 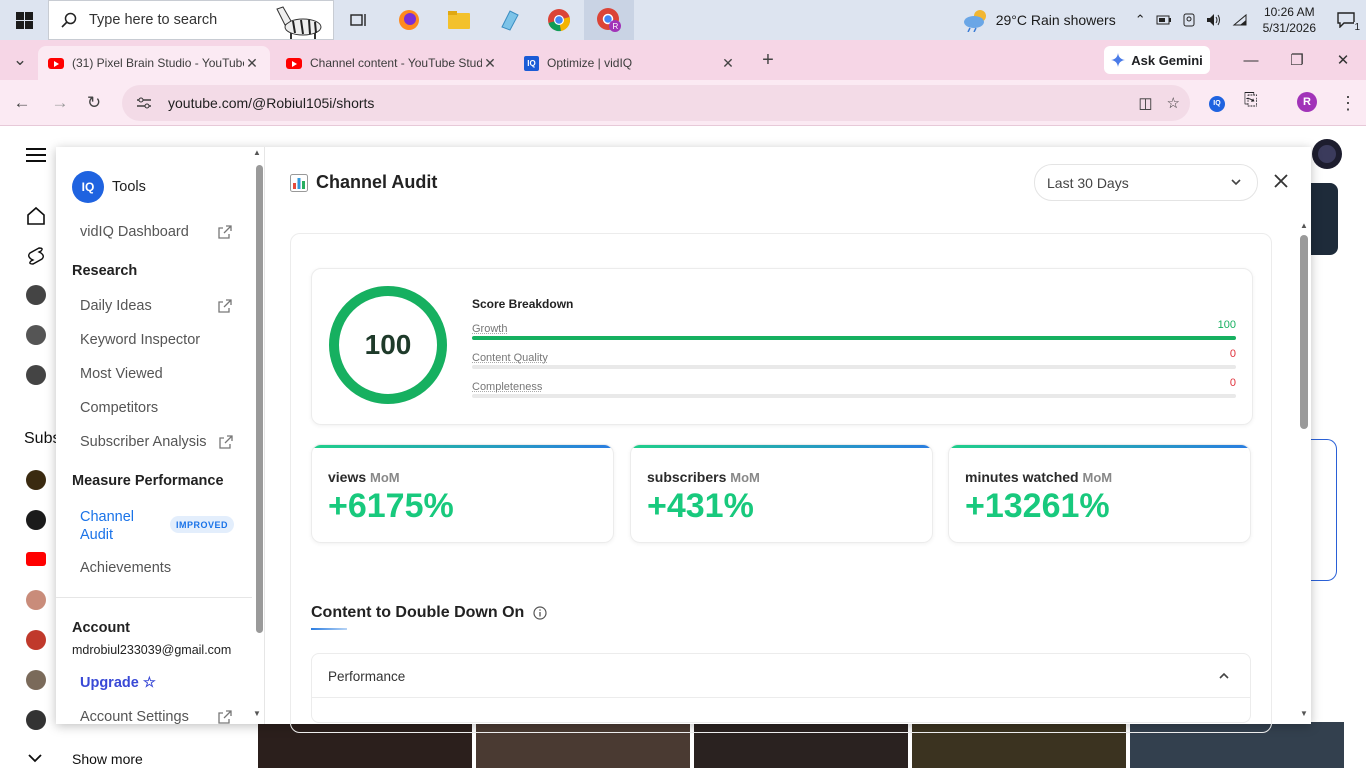 What do you see at coordinates (1304, 332) in the screenshot?
I see `main-scrollbar-thumb` at bounding box center [1304, 332].